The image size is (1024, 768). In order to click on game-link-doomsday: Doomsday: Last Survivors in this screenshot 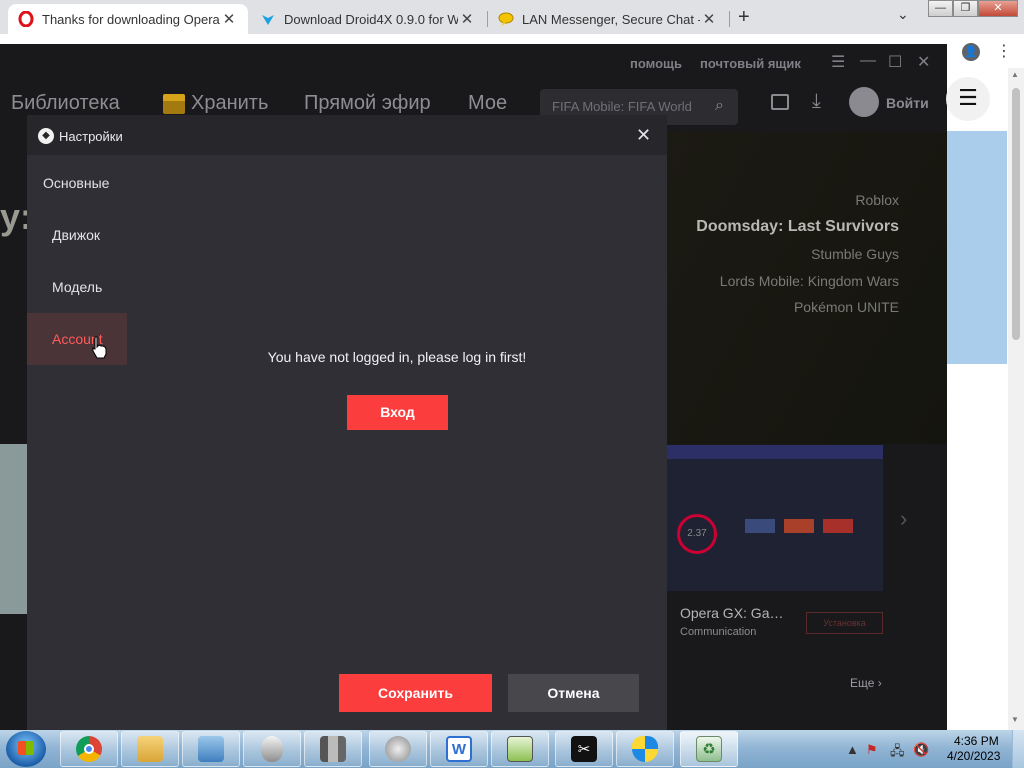, I will do `click(797, 227)`.